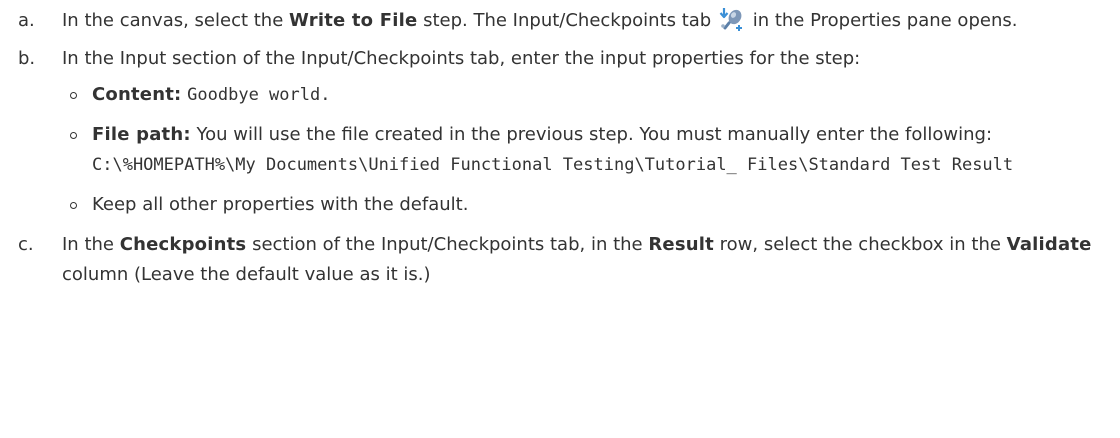 Image resolution: width=1120 pixels, height=438 pixels. What do you see at coordinates (26, 20) in the screenshot?
I see `step-letter-a: a.` at bounding box center [26, 20].